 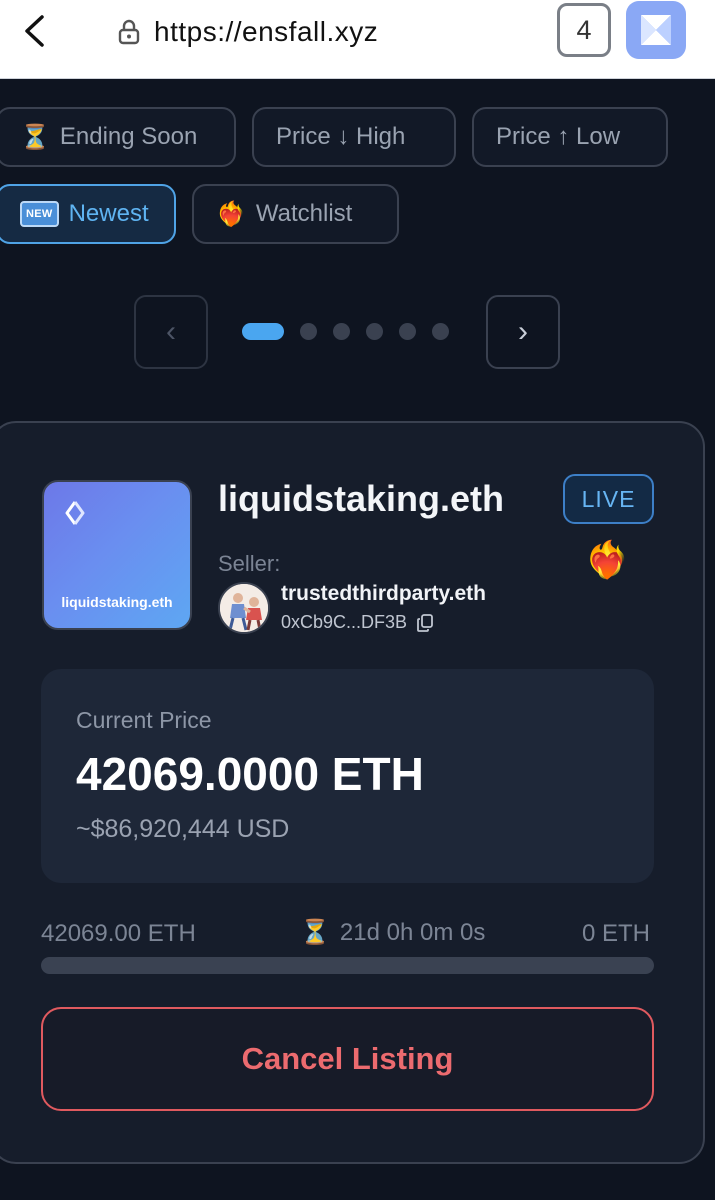 What do you see at coordinates (117, 602) in the screenshot?
I see `thumbnail-label: liquidstaking.eth` at bounding box center [117, 602].